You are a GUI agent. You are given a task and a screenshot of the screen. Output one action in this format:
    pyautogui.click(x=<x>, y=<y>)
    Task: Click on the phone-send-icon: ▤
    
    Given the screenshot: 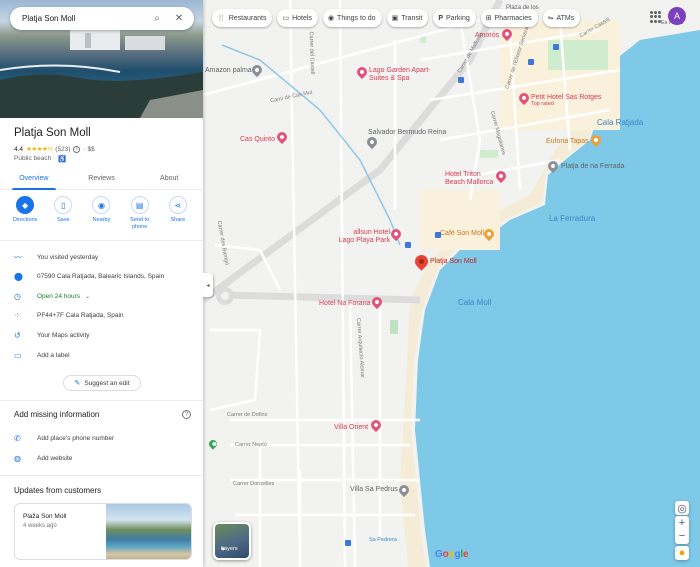 What is the action you would take?
    pyautogui.click(x=139, y=205)
    